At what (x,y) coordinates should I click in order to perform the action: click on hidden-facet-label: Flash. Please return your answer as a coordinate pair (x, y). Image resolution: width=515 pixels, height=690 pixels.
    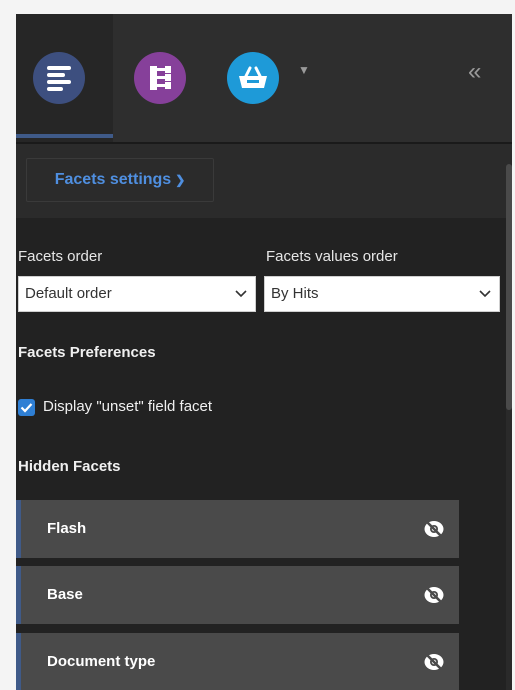
    Looking at the image, I should click on (67, 528).